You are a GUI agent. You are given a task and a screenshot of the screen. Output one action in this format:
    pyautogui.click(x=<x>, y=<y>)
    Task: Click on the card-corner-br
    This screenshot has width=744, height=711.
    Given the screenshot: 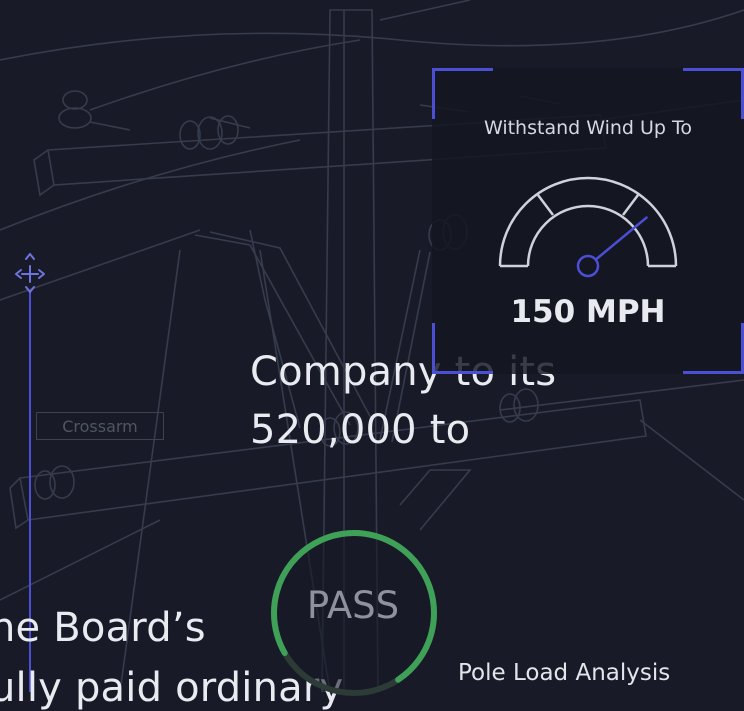 What is the action you would take?
    pyautogui.click(x=713, y=348)
    